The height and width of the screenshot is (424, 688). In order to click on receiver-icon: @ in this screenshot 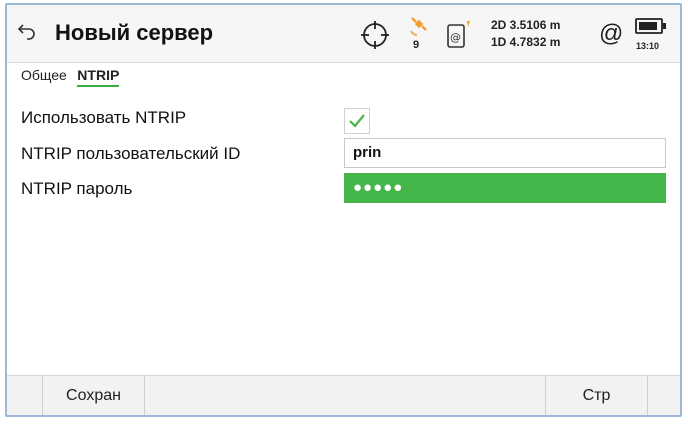, I will do `click(460, 35)`.